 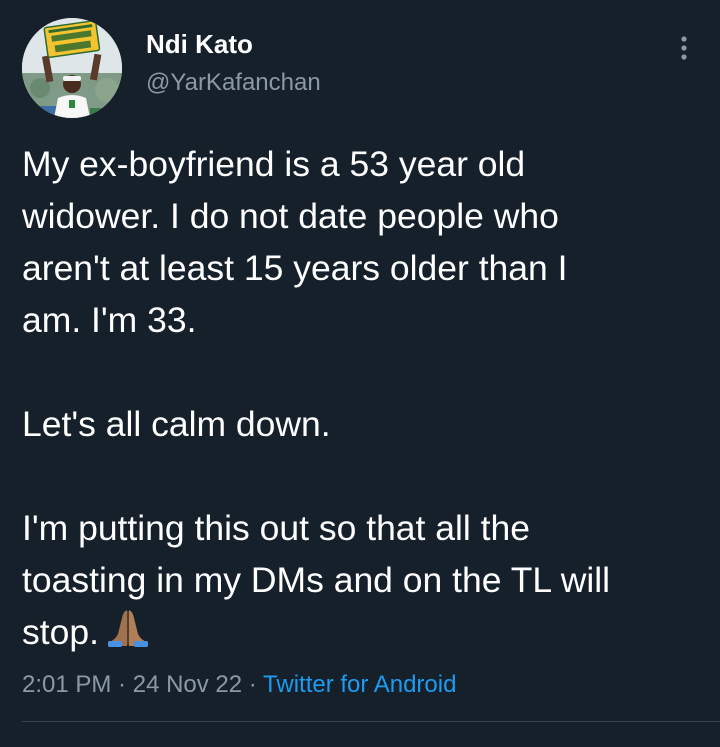 I want to click on avatar-image, so click(x=72, y=68).